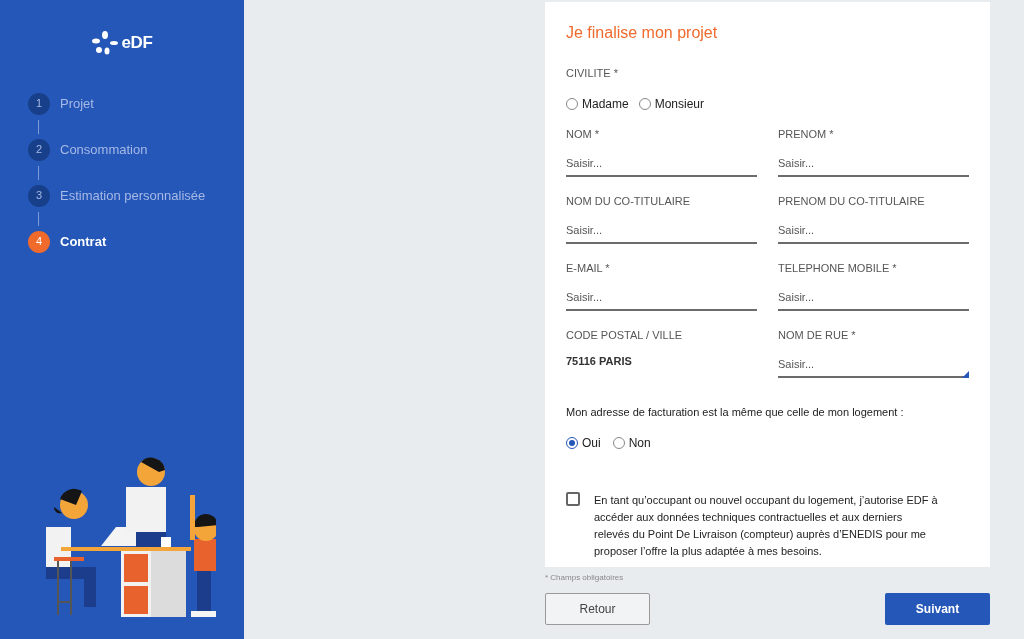 This screenshot has height=639, width=1024. I want to click on radio-option: Madame, so click(597, 103).